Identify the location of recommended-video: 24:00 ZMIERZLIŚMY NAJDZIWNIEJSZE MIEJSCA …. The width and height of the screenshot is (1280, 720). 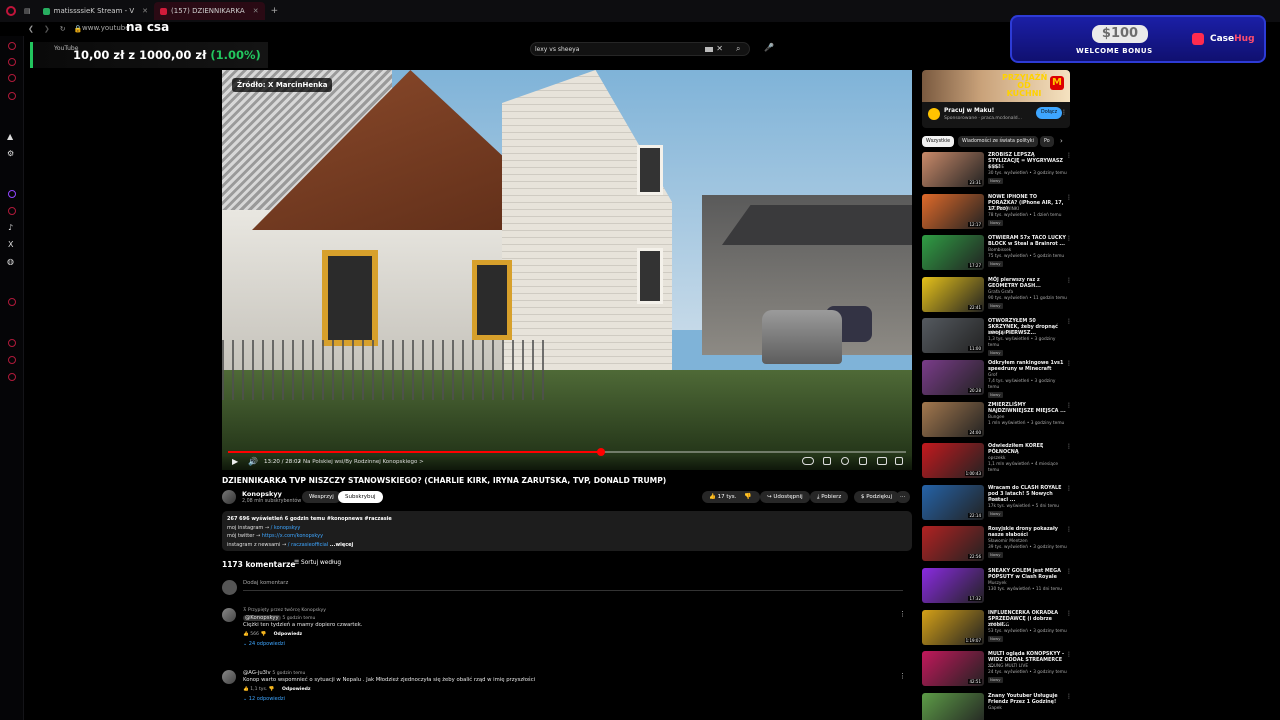
(997, 420).